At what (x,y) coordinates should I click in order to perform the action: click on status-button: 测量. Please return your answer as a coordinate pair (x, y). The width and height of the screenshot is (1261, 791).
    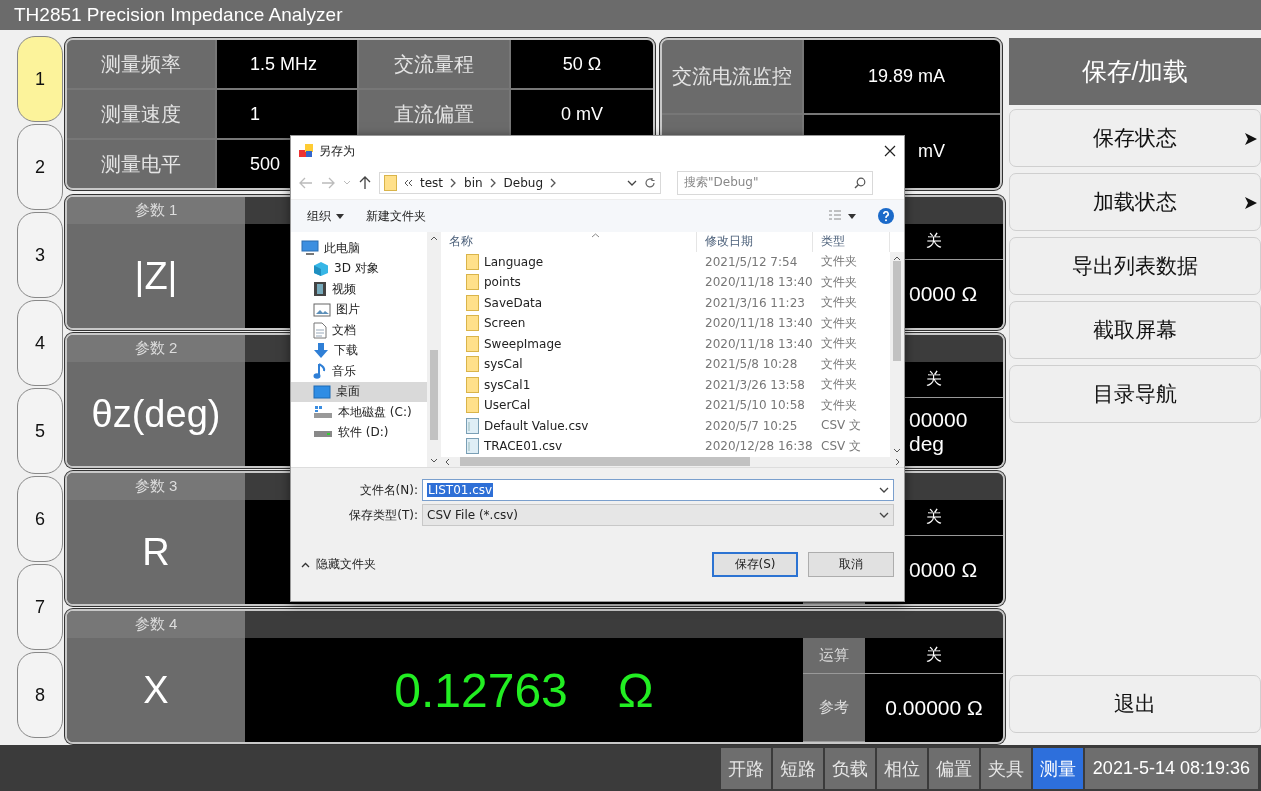
    Looking at the image, I should click on (1057, 768).